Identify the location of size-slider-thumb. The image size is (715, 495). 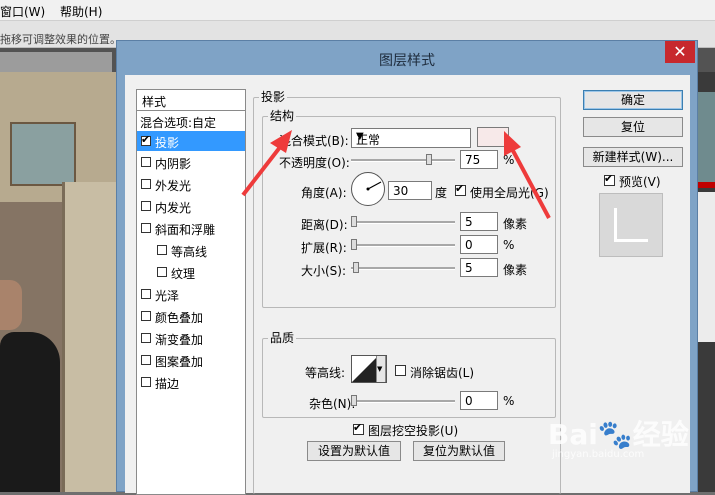
(356, 267).